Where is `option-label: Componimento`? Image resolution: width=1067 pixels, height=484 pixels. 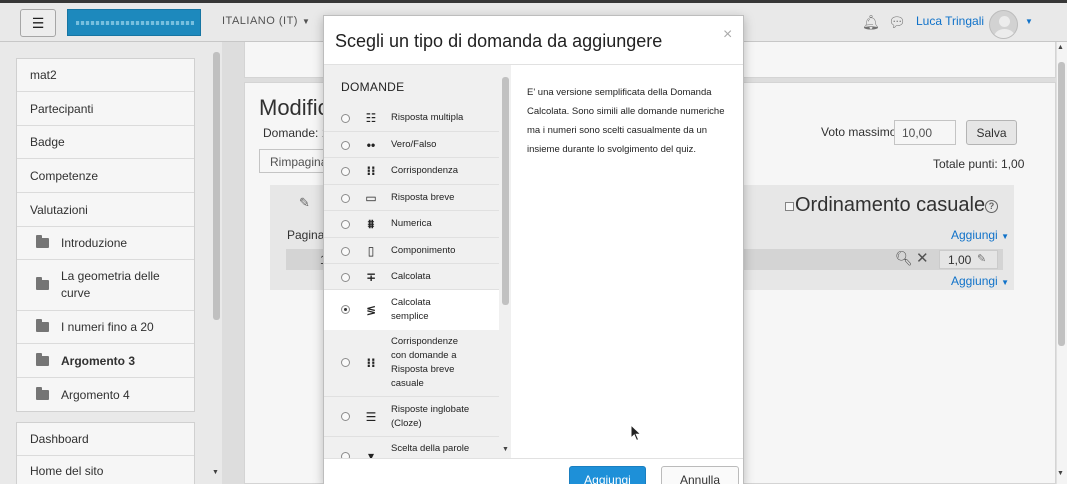 option-label: Componimento is located at coordinates (423, 250).